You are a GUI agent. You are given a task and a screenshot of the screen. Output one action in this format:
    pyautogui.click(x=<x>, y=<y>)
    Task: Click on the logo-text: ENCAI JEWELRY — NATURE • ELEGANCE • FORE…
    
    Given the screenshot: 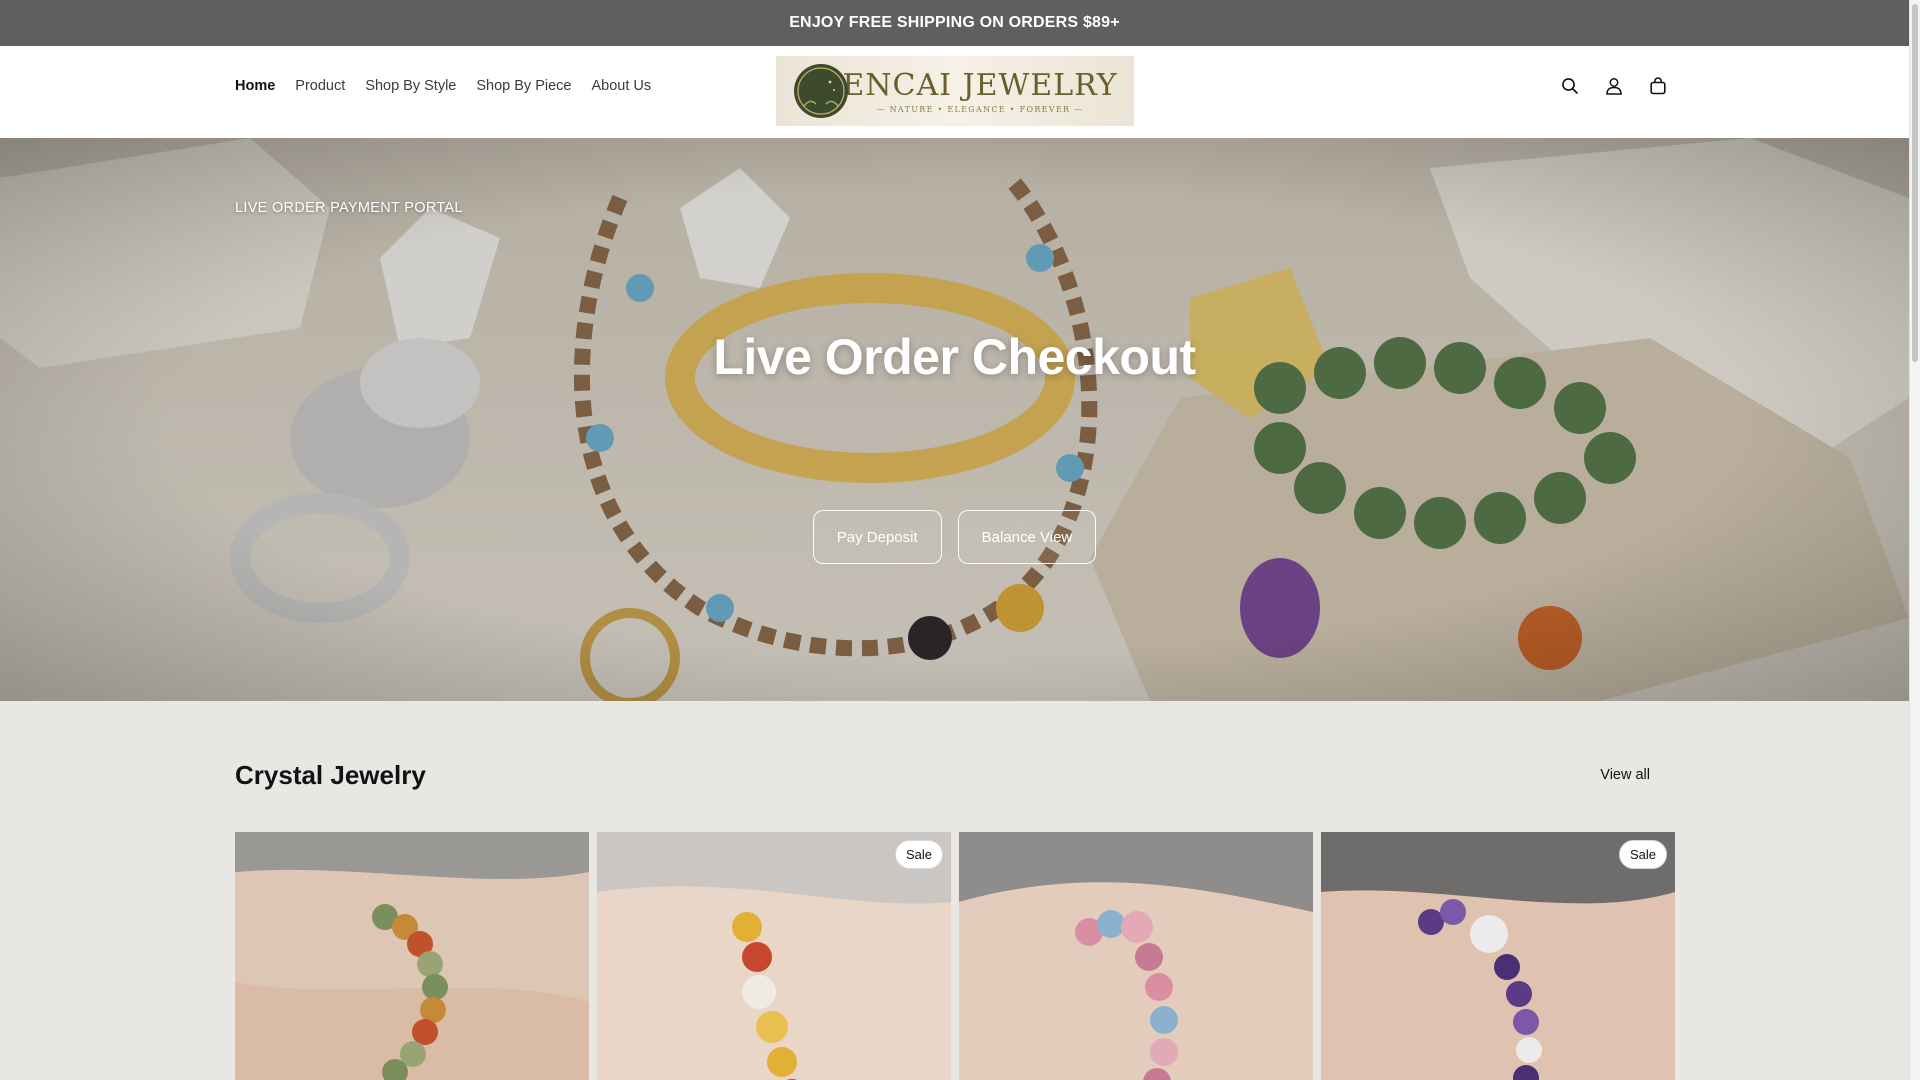 What is the action you would take?
    pyautogui.click(x=979, y=91)
    